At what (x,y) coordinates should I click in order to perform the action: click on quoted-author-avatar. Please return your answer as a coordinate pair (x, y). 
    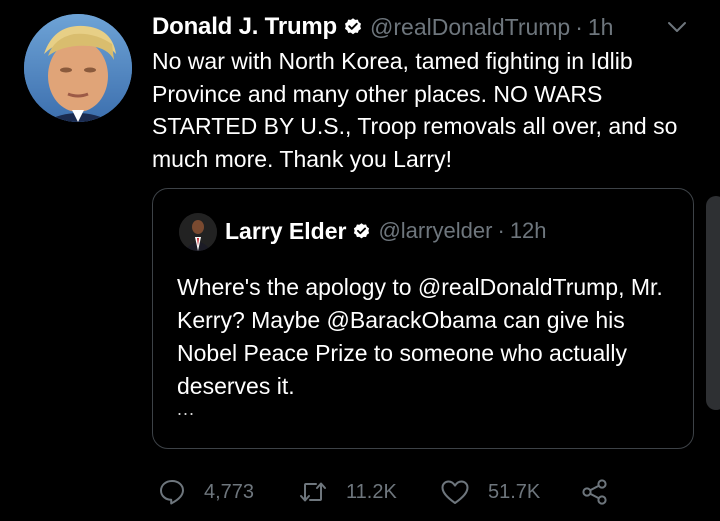
    Looking at the image, I should click on (198, 232).